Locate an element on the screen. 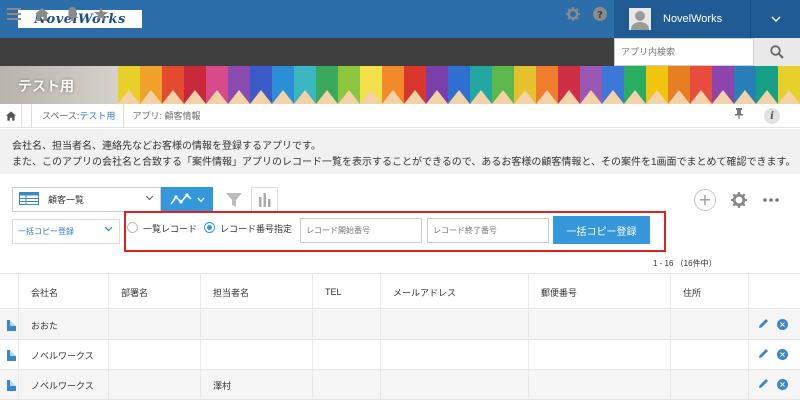  graph-icon is located at coordinates (181, 198).